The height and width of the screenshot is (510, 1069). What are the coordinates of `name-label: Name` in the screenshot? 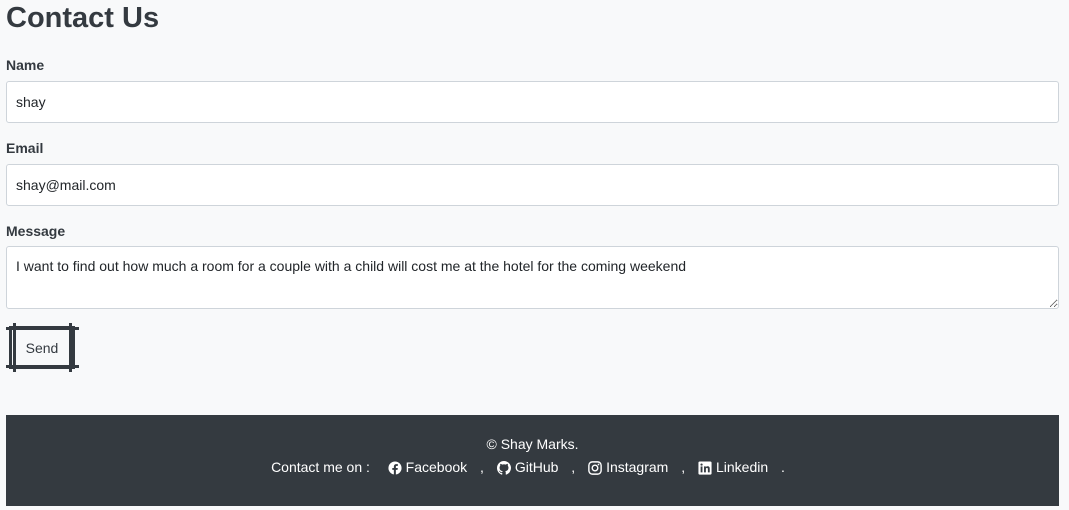 It's located at (25, 65).